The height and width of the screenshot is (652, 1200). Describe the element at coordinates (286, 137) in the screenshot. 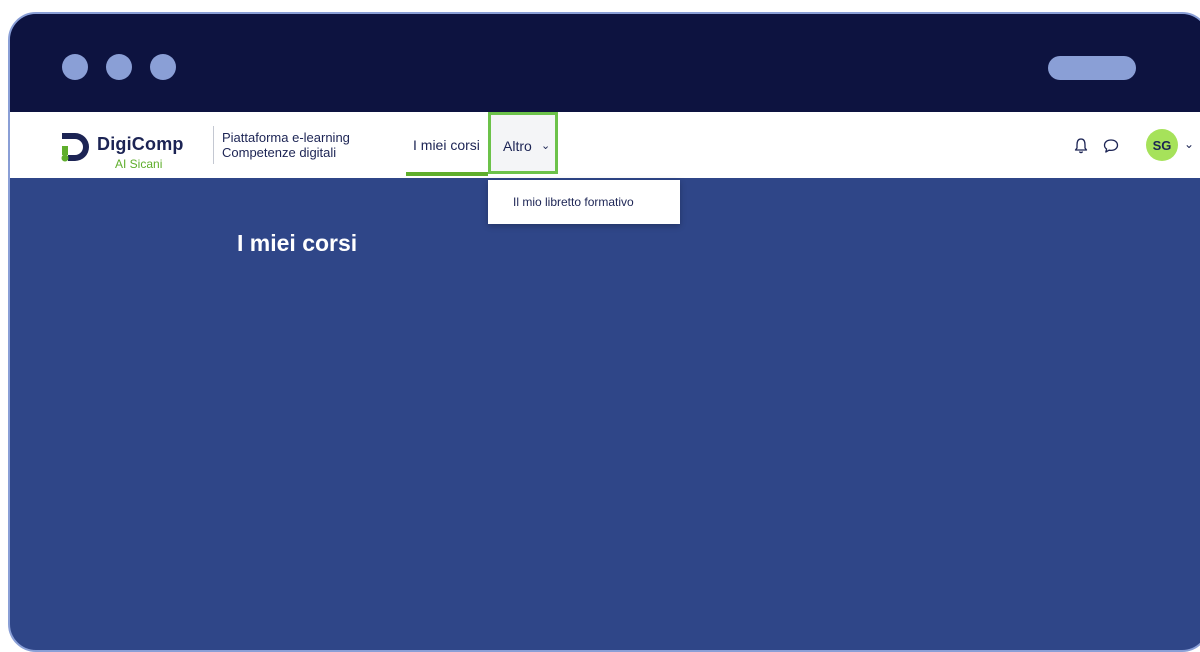

I see `tagline-line-1: Piattaforma e-learning` at that location.